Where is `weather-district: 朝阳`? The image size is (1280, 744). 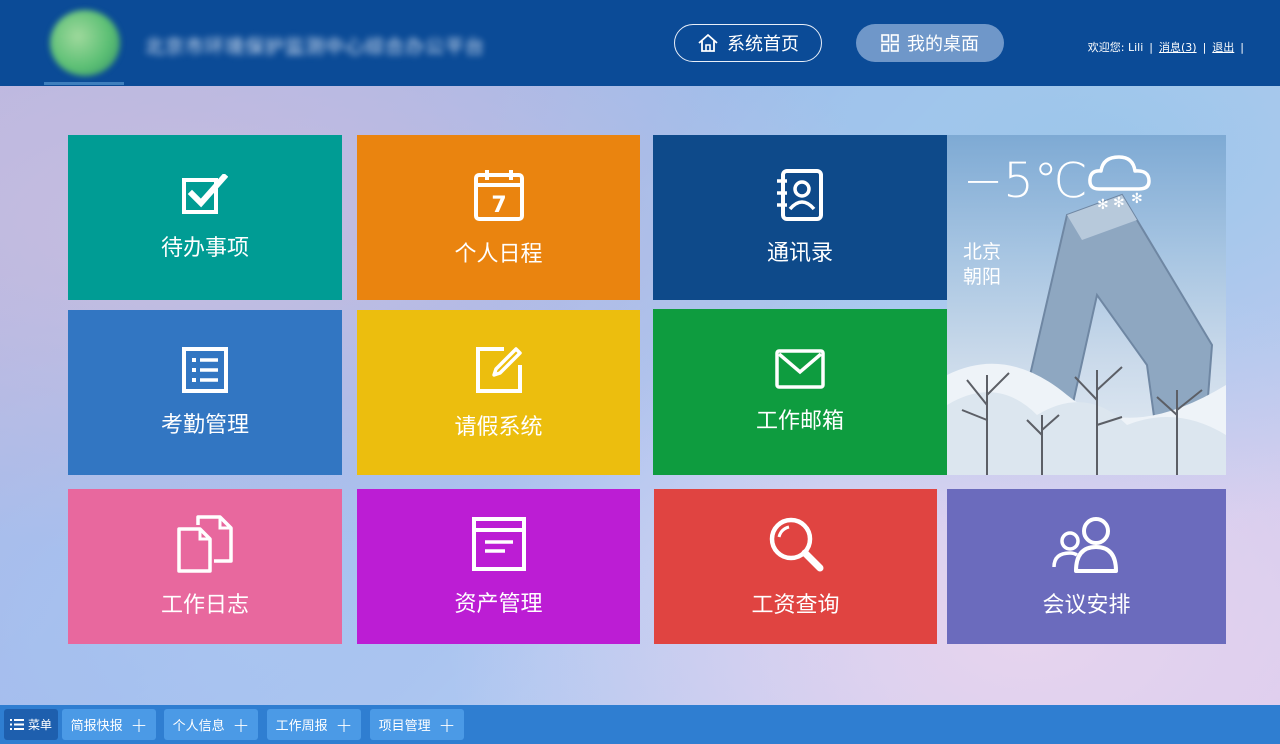
weather-district: 朝阳 is located at coordinates (982, 277).